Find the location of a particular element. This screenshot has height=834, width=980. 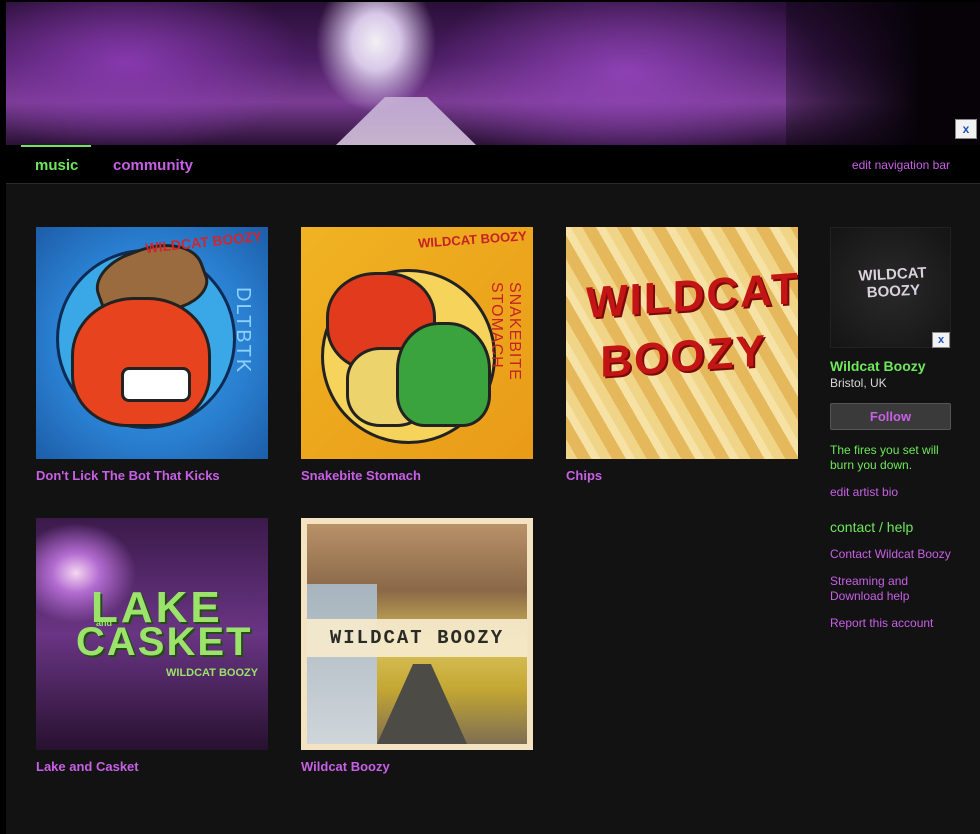

navigation-bar: music community edit navigation bar is located at coordinates (493, 163).